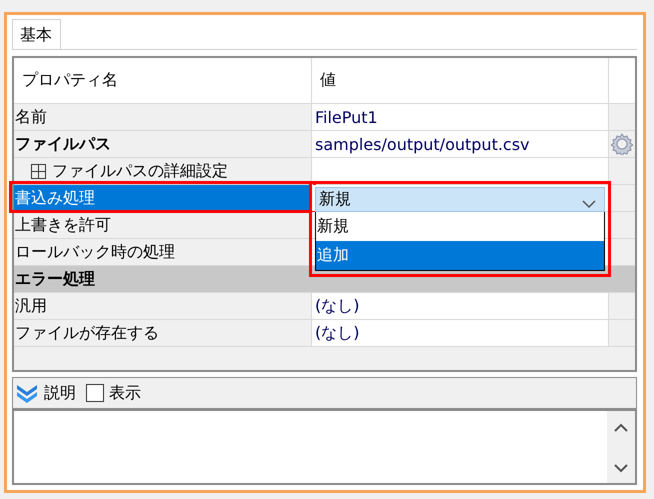 The image size is (654, 499). Describe the element at coordinates (328, 80) in the screenshot. I see `column-header: 値` at that location.